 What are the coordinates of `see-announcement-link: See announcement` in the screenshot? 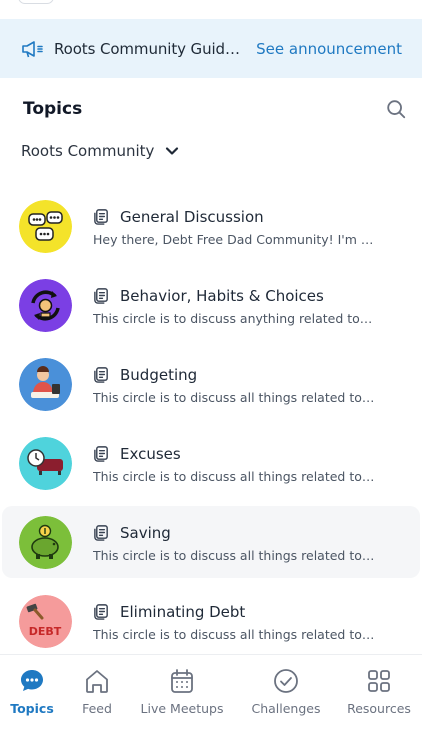 It's located at (329, 49).